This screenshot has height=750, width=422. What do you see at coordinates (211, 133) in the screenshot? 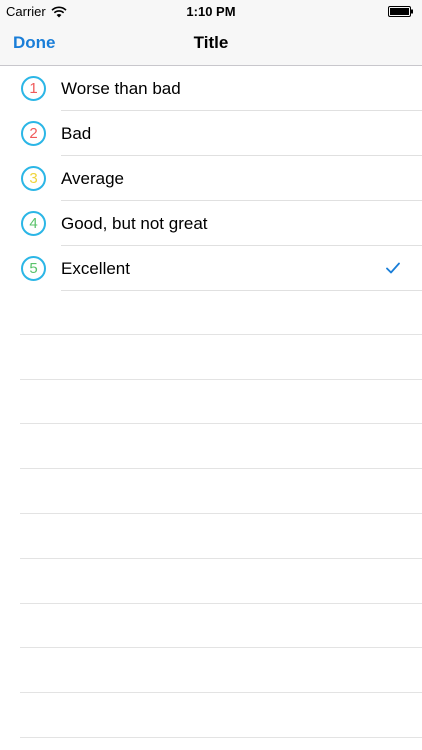
I see `rating-row-2: 2 Bad` at bounding box center [211, 133].